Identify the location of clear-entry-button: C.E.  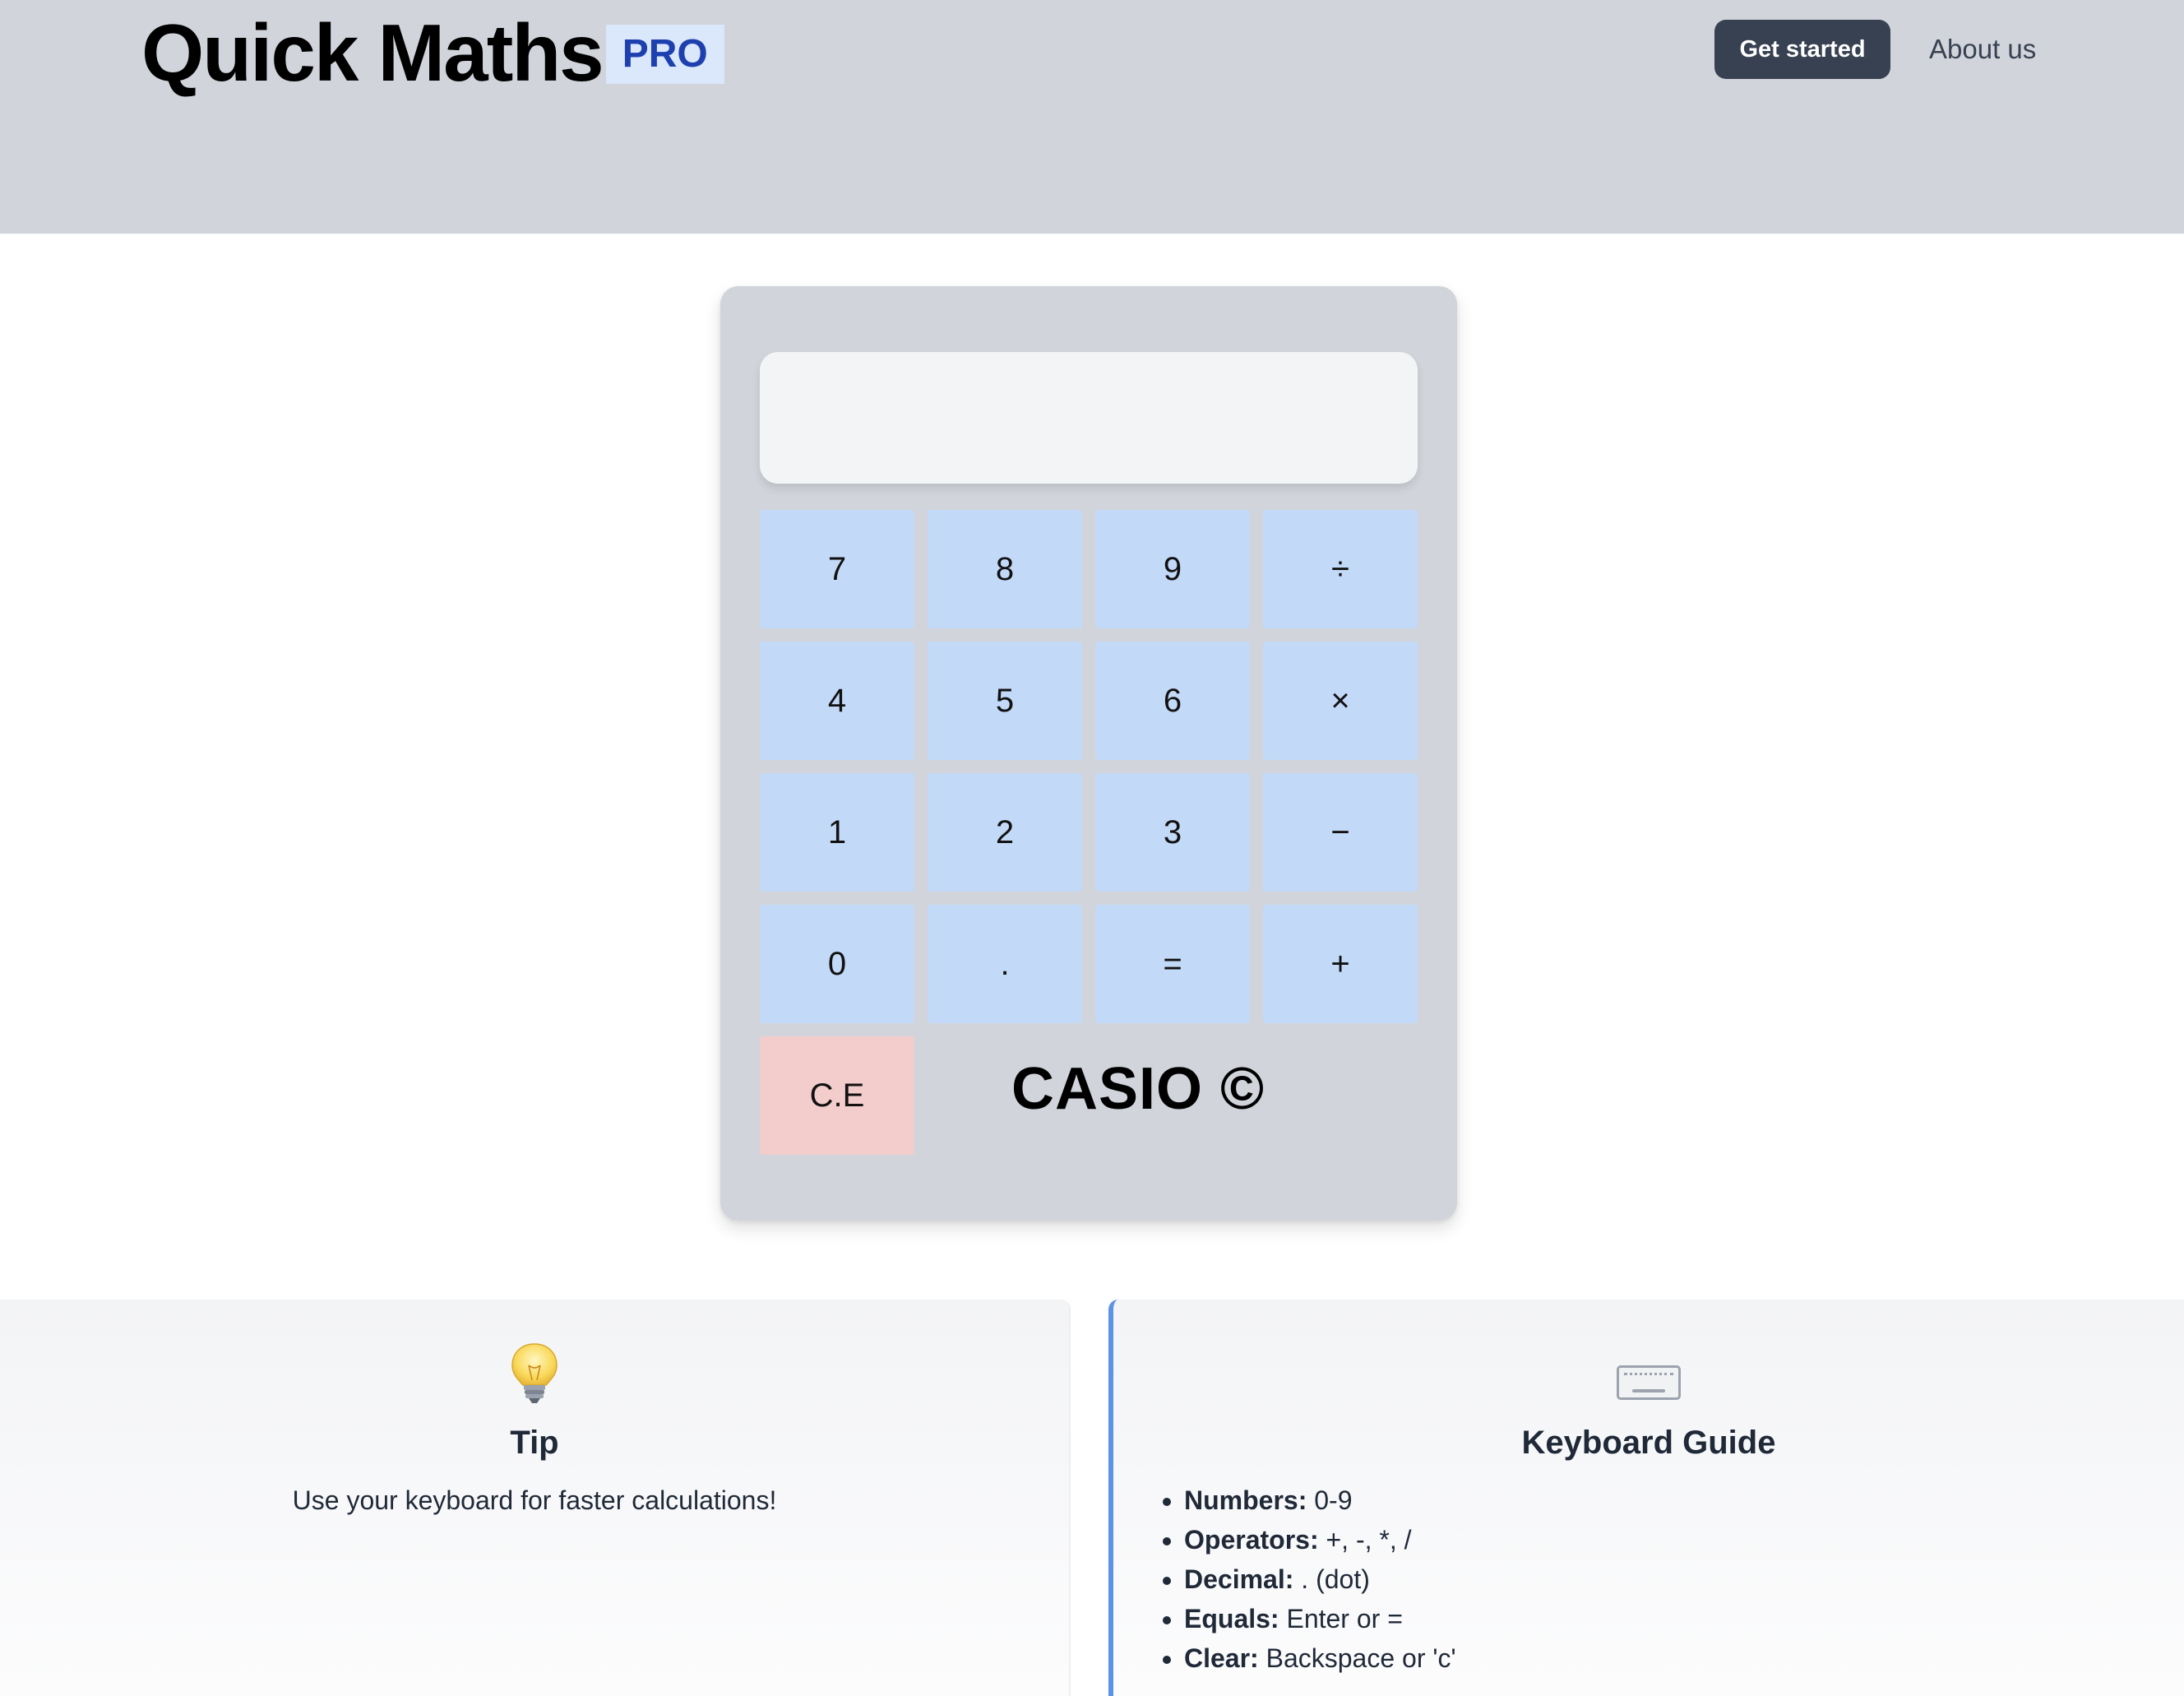
(837, 1095).